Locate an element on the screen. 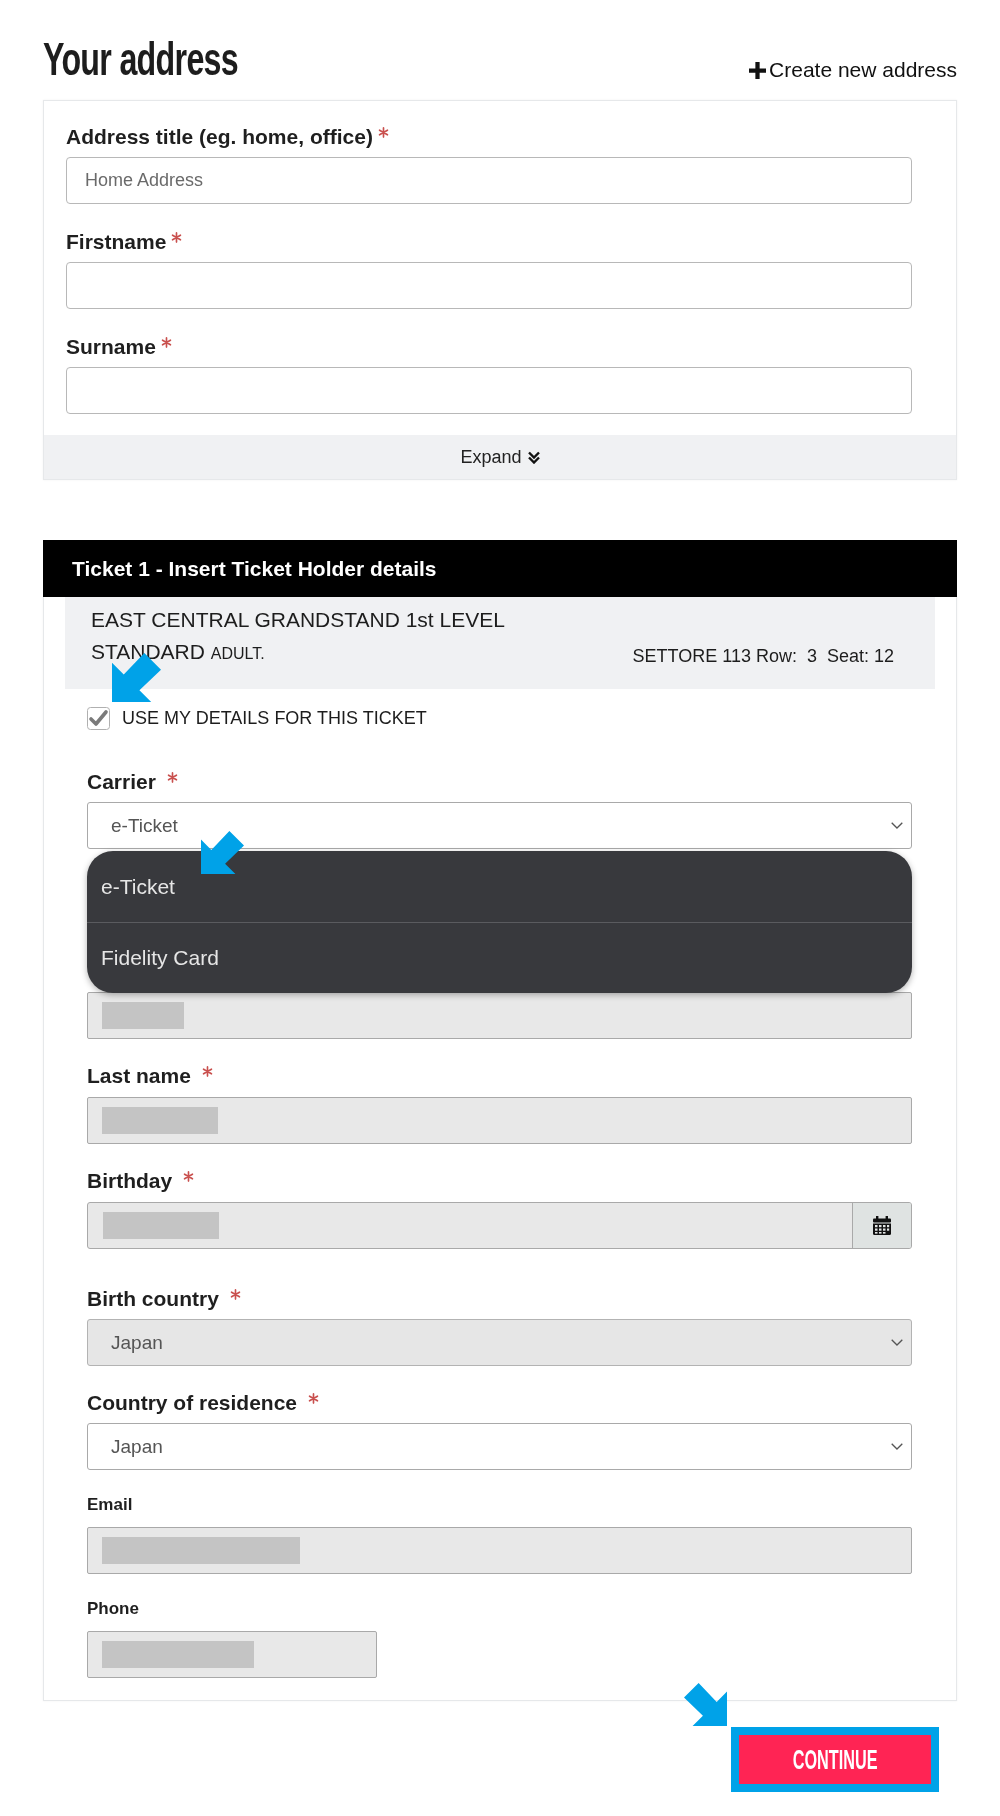  seat-description: EAST CENTRAL GRANDSTAND 1st LEVEL STANDARD ADULT. is located at coordinates (298, 636).